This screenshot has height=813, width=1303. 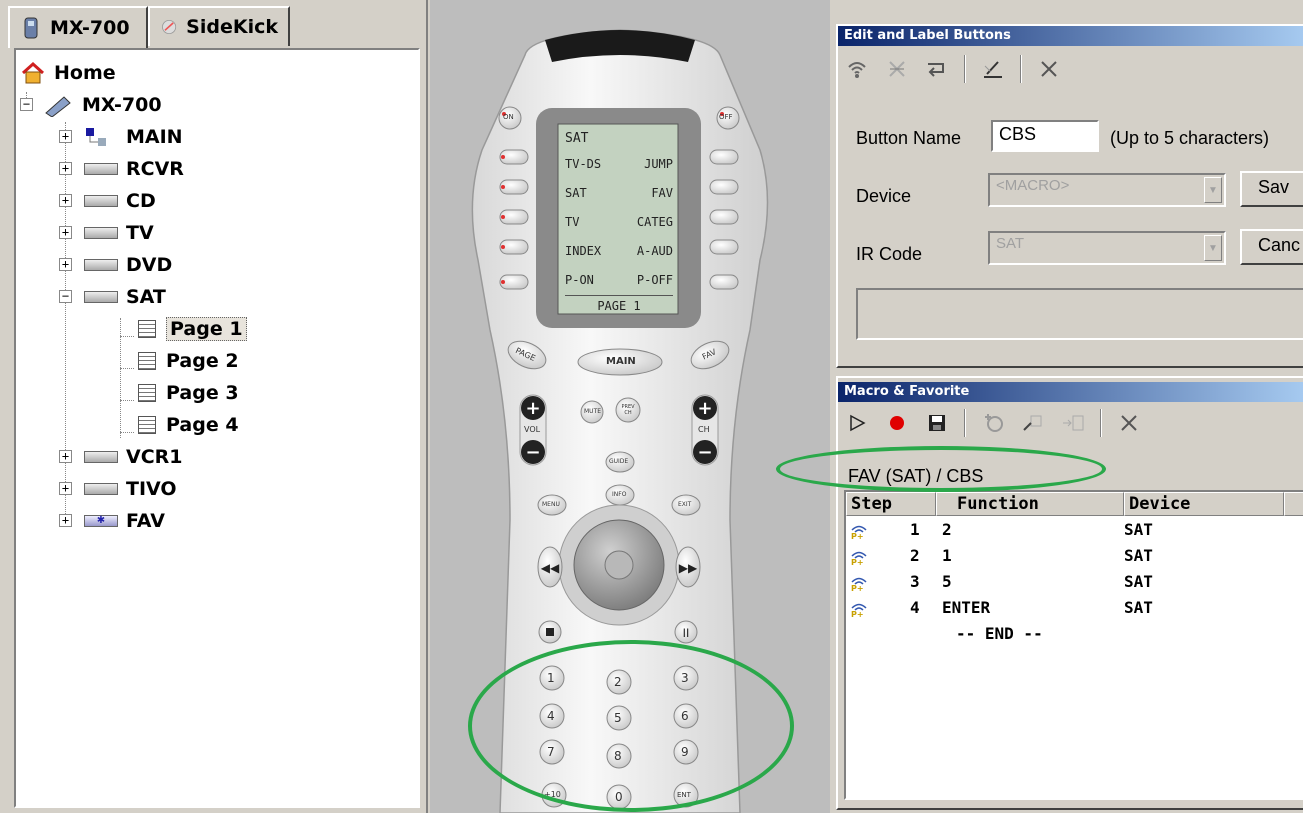 What do you see at coordinates (1070, 36) in the screenshot?
I see `panel-title: Edit and Label Buttons` at bounding box center [1070, 36].